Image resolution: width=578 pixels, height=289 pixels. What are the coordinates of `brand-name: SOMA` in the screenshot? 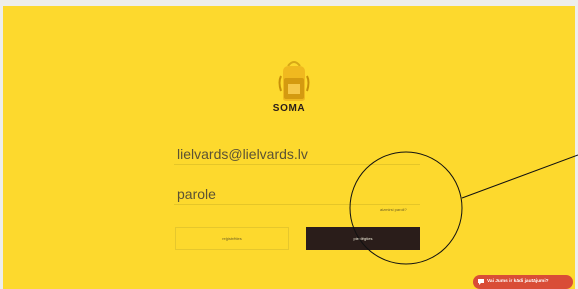 It's located at (289, 108).